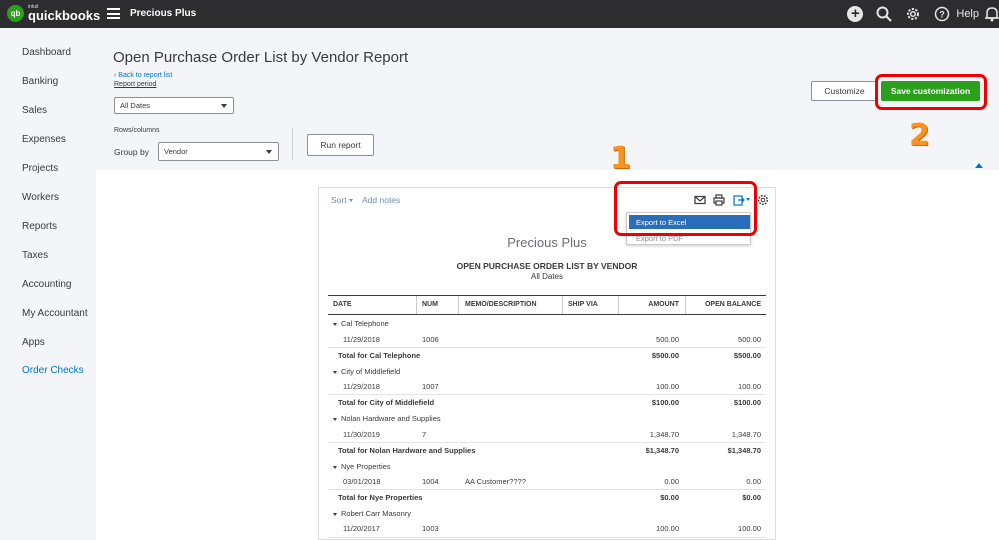  What do you see at coordinates (844, 91) in the screenshot?
I see `customize-button: Customize` at bounding box center [844, 91].